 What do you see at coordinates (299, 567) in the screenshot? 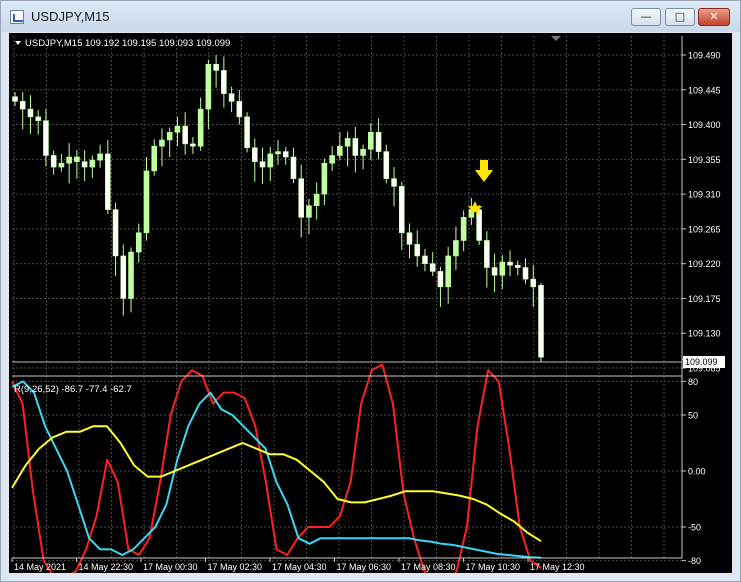
I see `time-tick-label: 17 May 04:30` at bounding box center [299, 567].